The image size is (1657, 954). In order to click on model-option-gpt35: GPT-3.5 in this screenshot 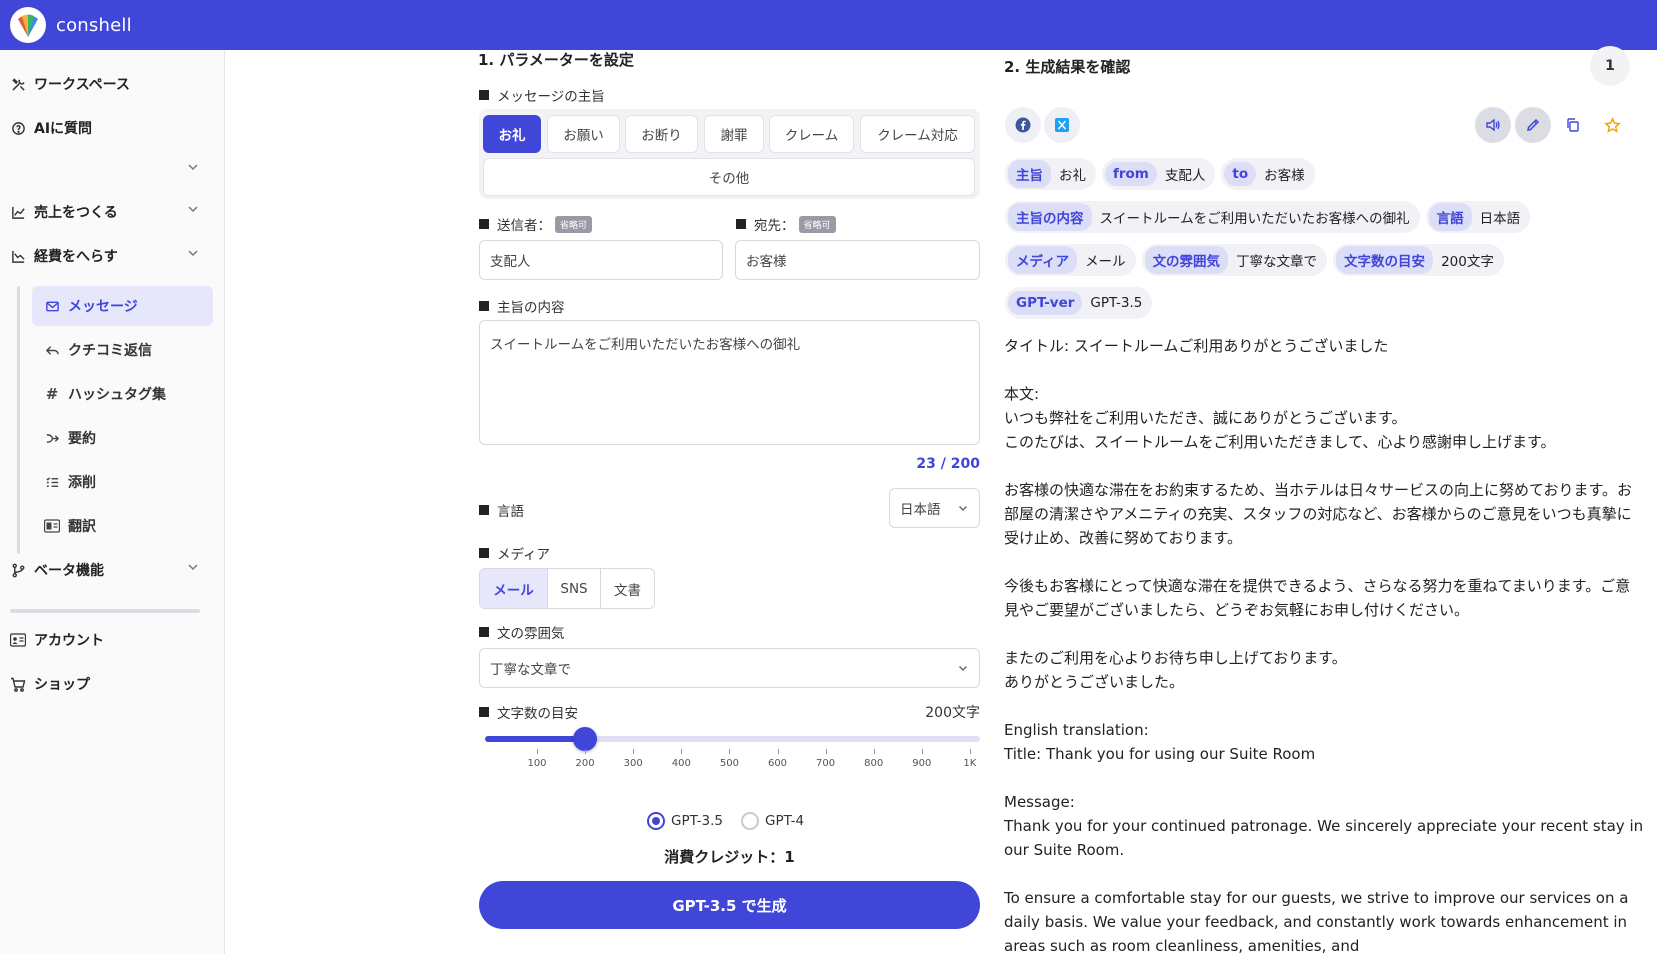, I will do `click(685, 821)`.